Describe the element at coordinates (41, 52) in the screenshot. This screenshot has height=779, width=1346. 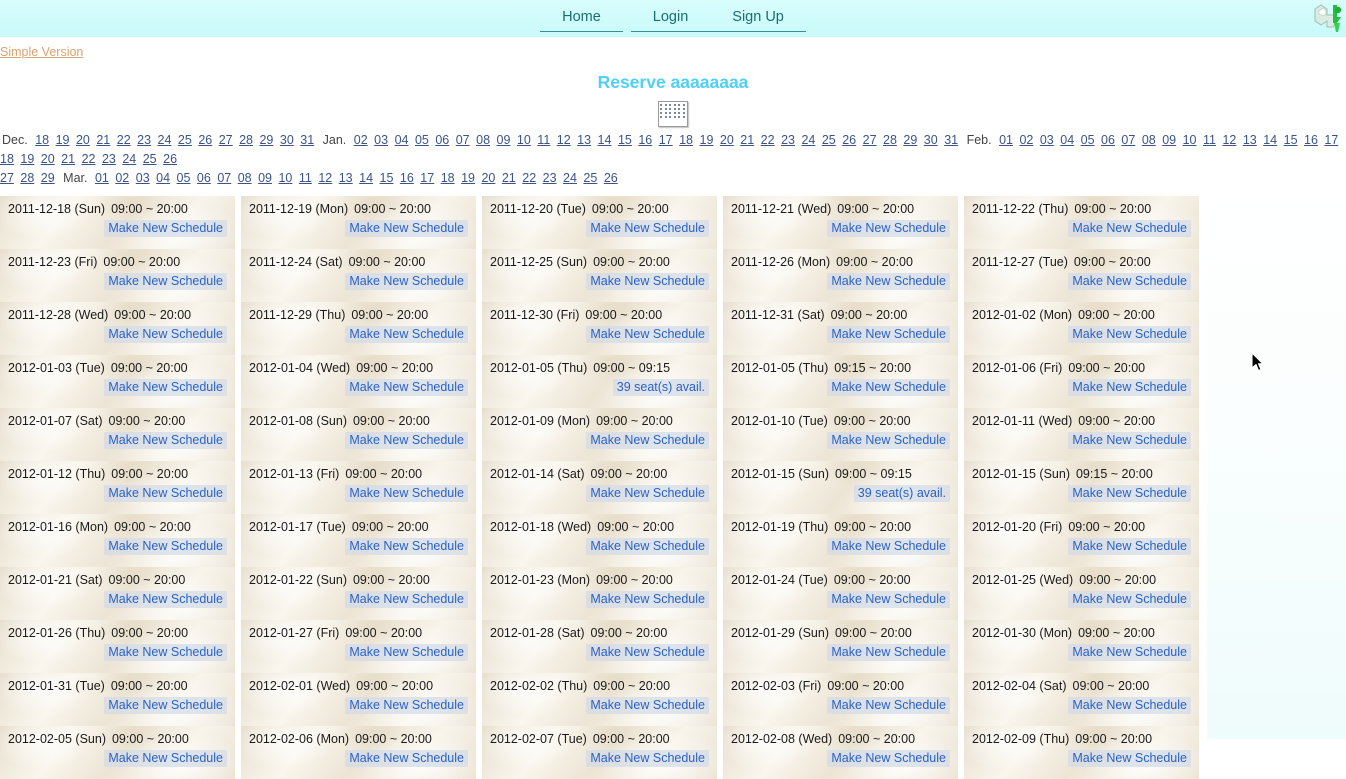
I see `simple-version-link: Simple Version` at that location.